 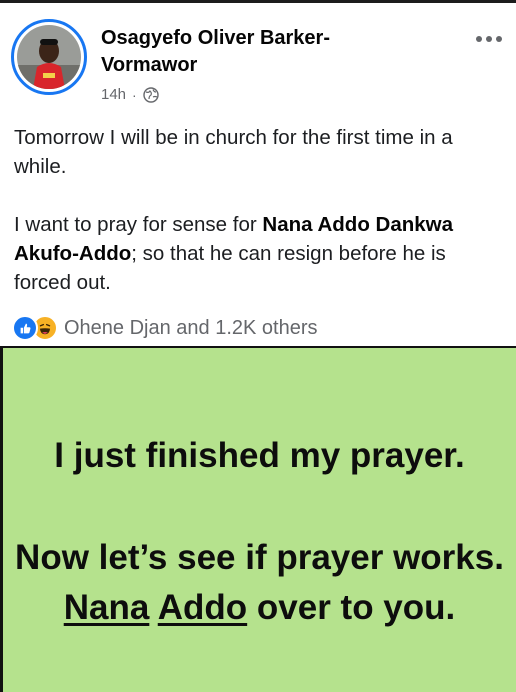 I want to click on reactions-bar: Ohene Djan and 1.2K others, so click(x=165, y=328).